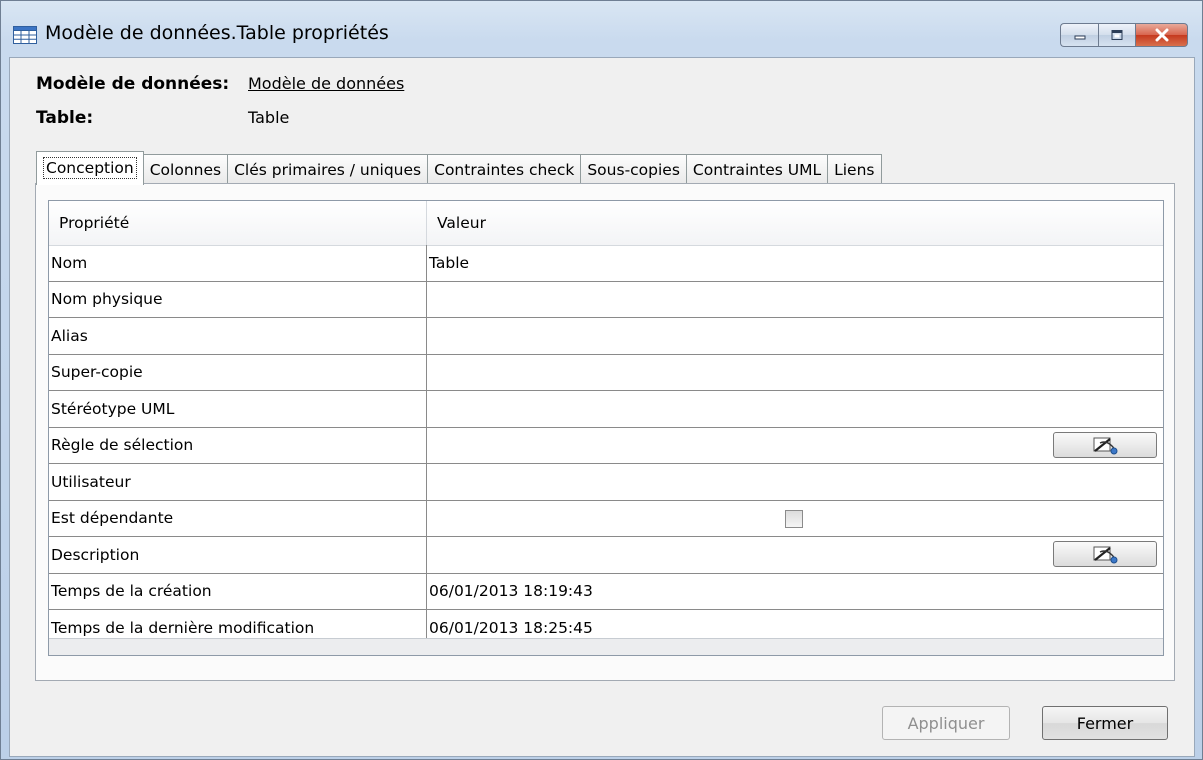 This screenshot has height=760, width=1203. Describe the element at coordinates (795, 592) in the screenshot. I see `property-value-field: 06/01/2013 18:19:43` at that location.